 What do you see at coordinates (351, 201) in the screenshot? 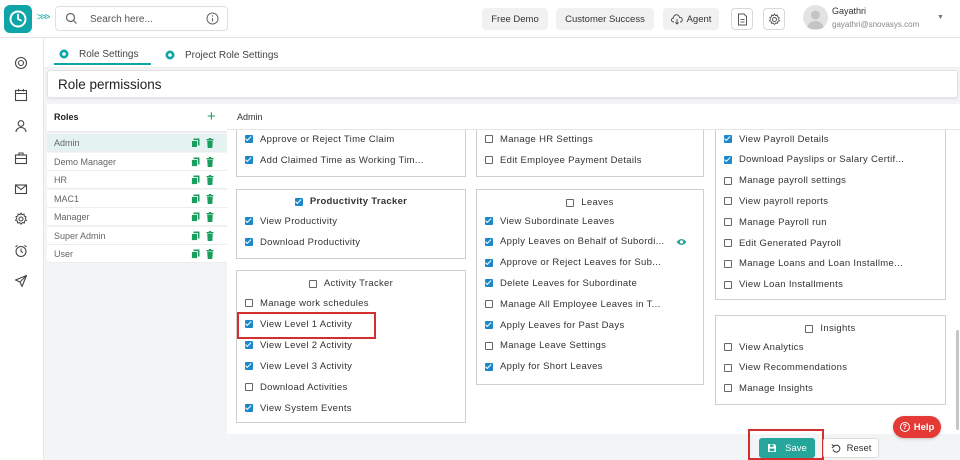
I see `group-header: Productivity Tracker` at bounding box center [351, 201].